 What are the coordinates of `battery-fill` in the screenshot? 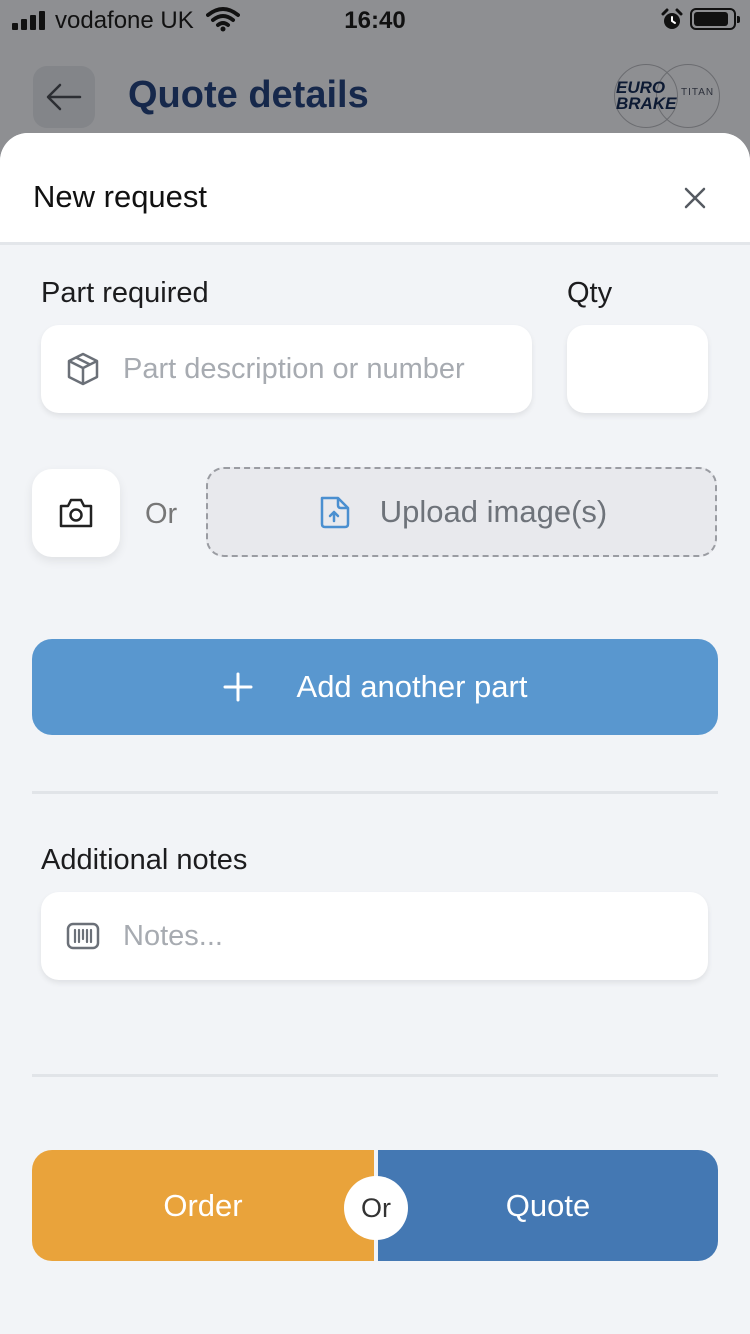 It's located at (711, 19).